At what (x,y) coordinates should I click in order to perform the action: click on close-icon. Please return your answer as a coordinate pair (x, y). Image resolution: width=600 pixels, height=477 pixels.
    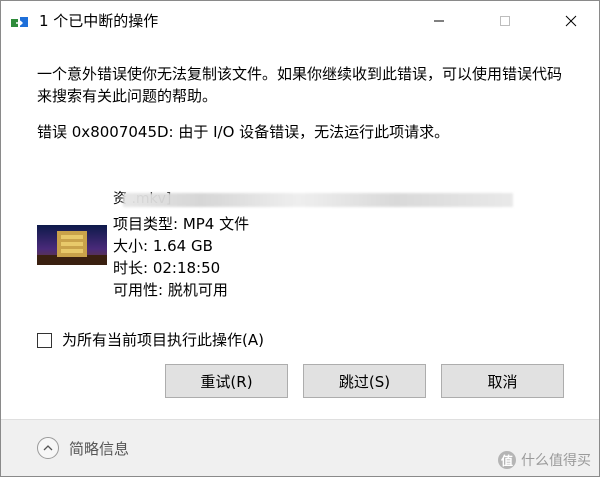
    Looking at the image, I should click on (571, 21).